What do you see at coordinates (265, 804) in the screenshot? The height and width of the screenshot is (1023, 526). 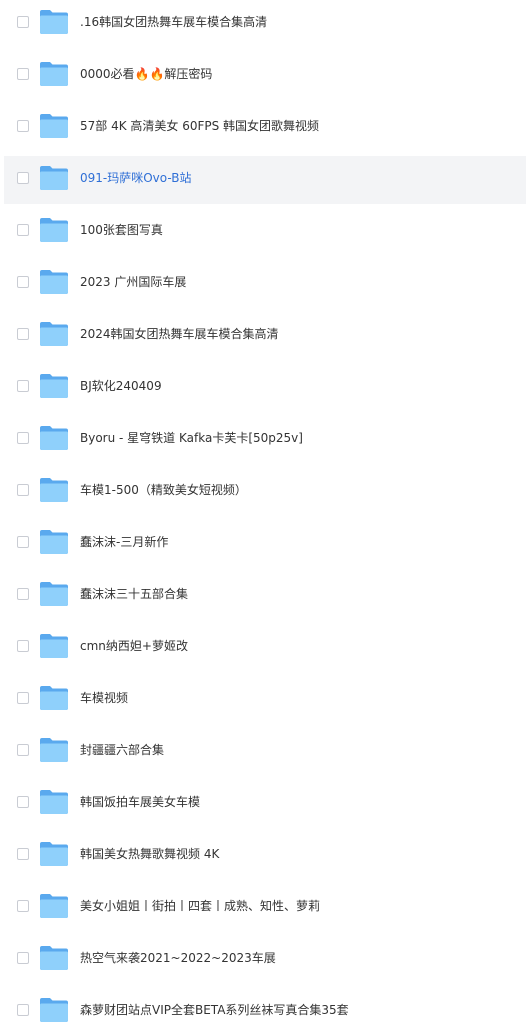 I see `list-item: 韩国饭拍车展美女车模` at bounding box center [265, 804].